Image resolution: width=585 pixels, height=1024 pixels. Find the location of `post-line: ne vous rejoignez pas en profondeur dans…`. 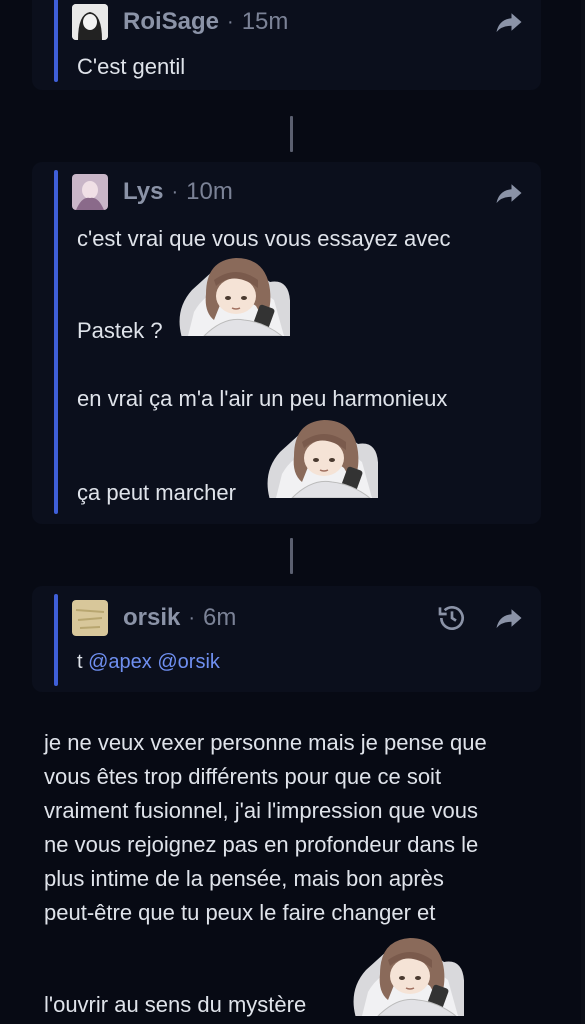

post-line: ne vous rejoignez pas en profondeur dans… is located at coordinates (261, 844).